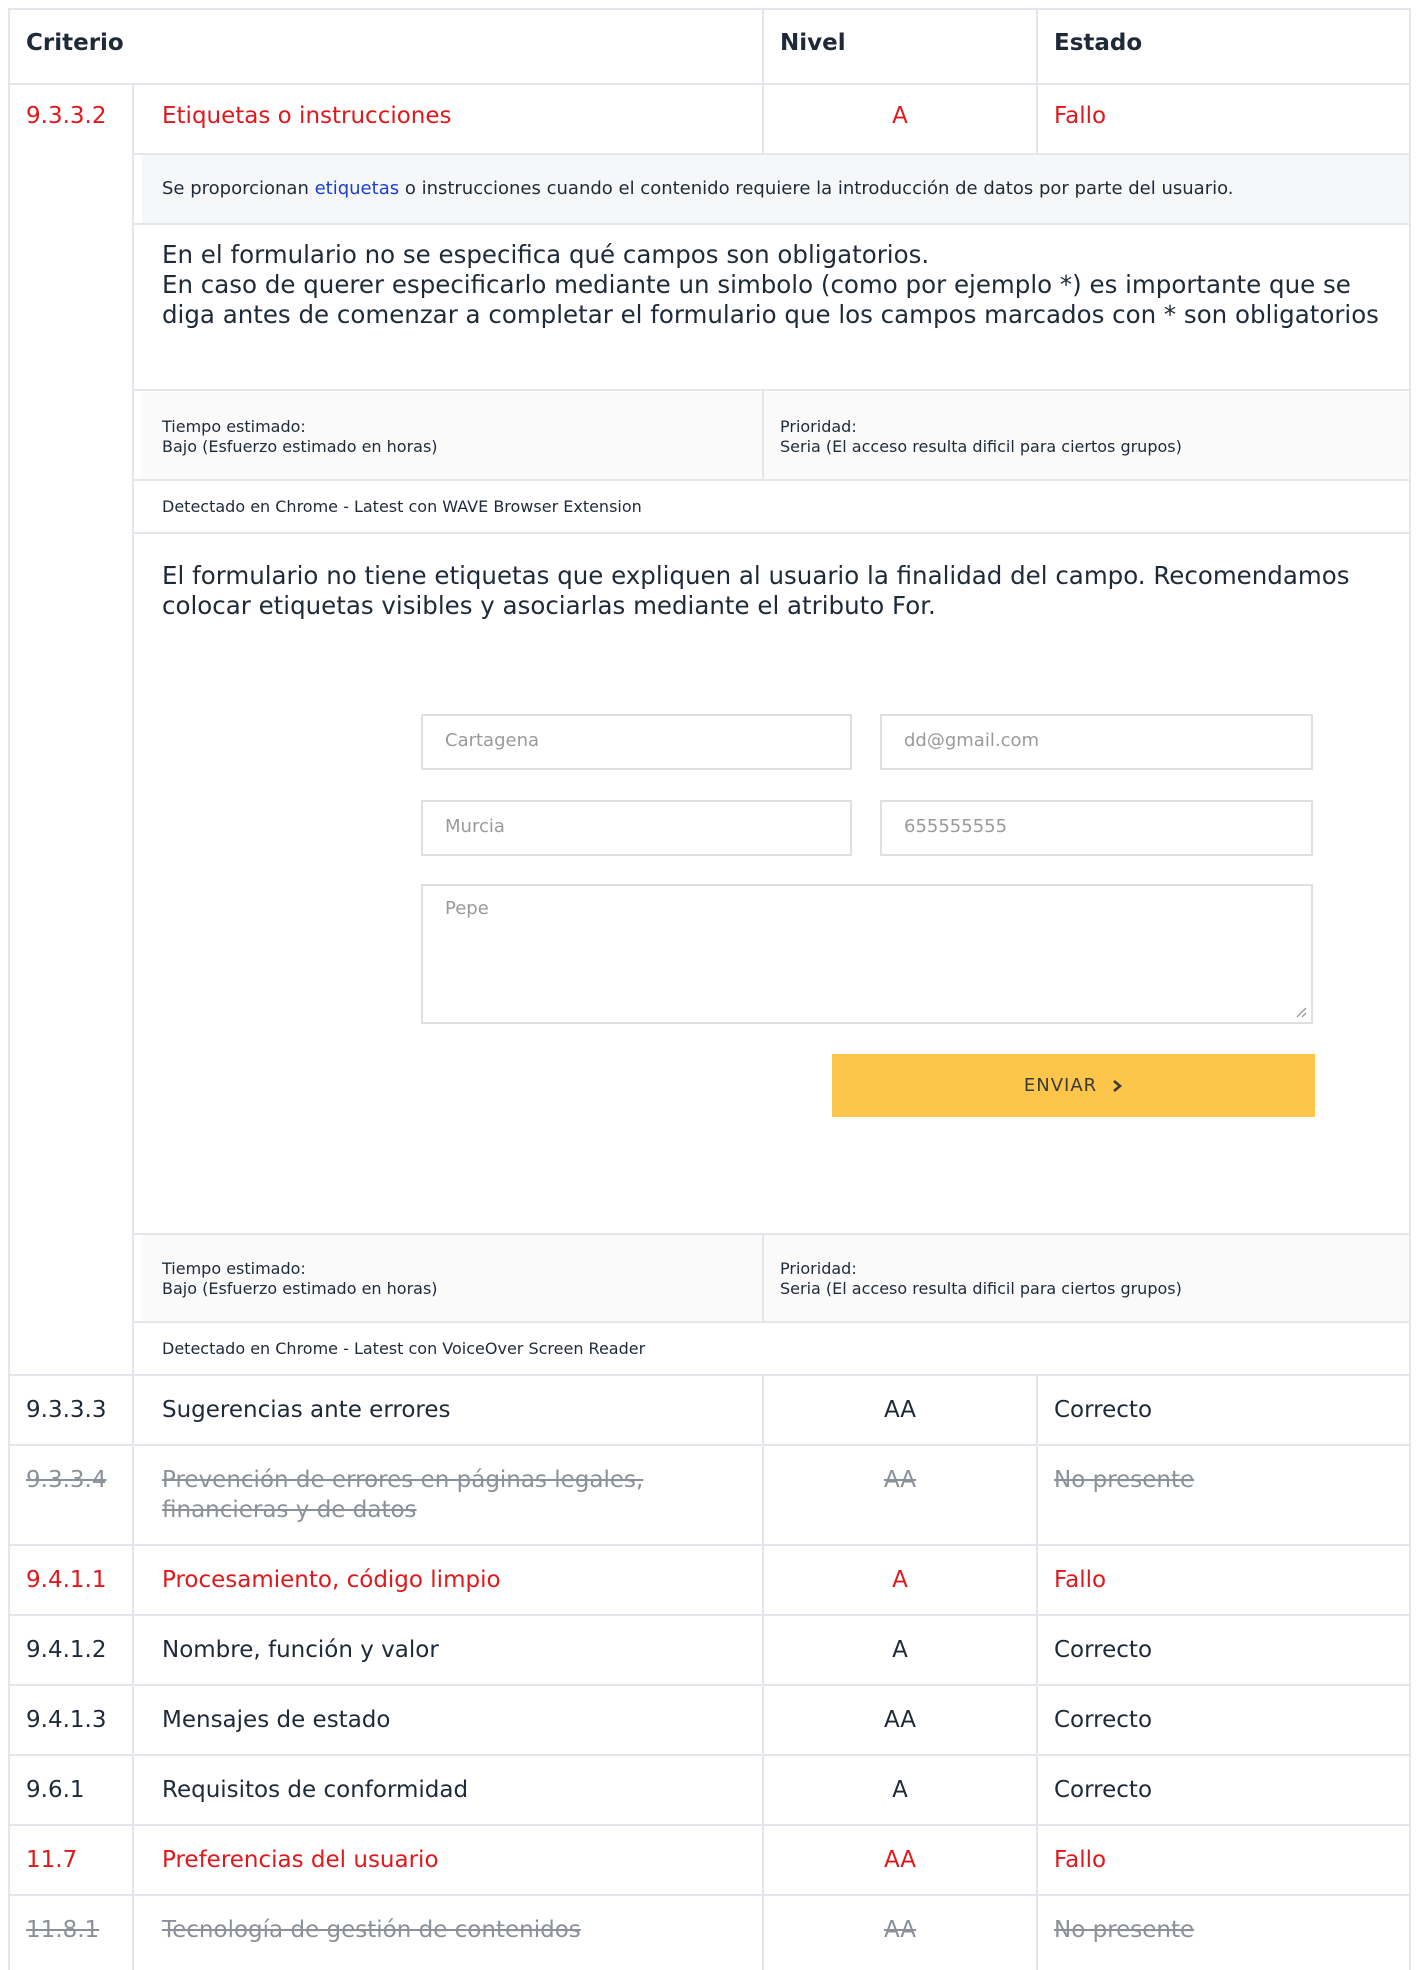 This screenshot has height=1970, width=1416. Describe the element at coordinates (55, 1790) in the screenshot. I see `row-code: 9.6.1` at that location.